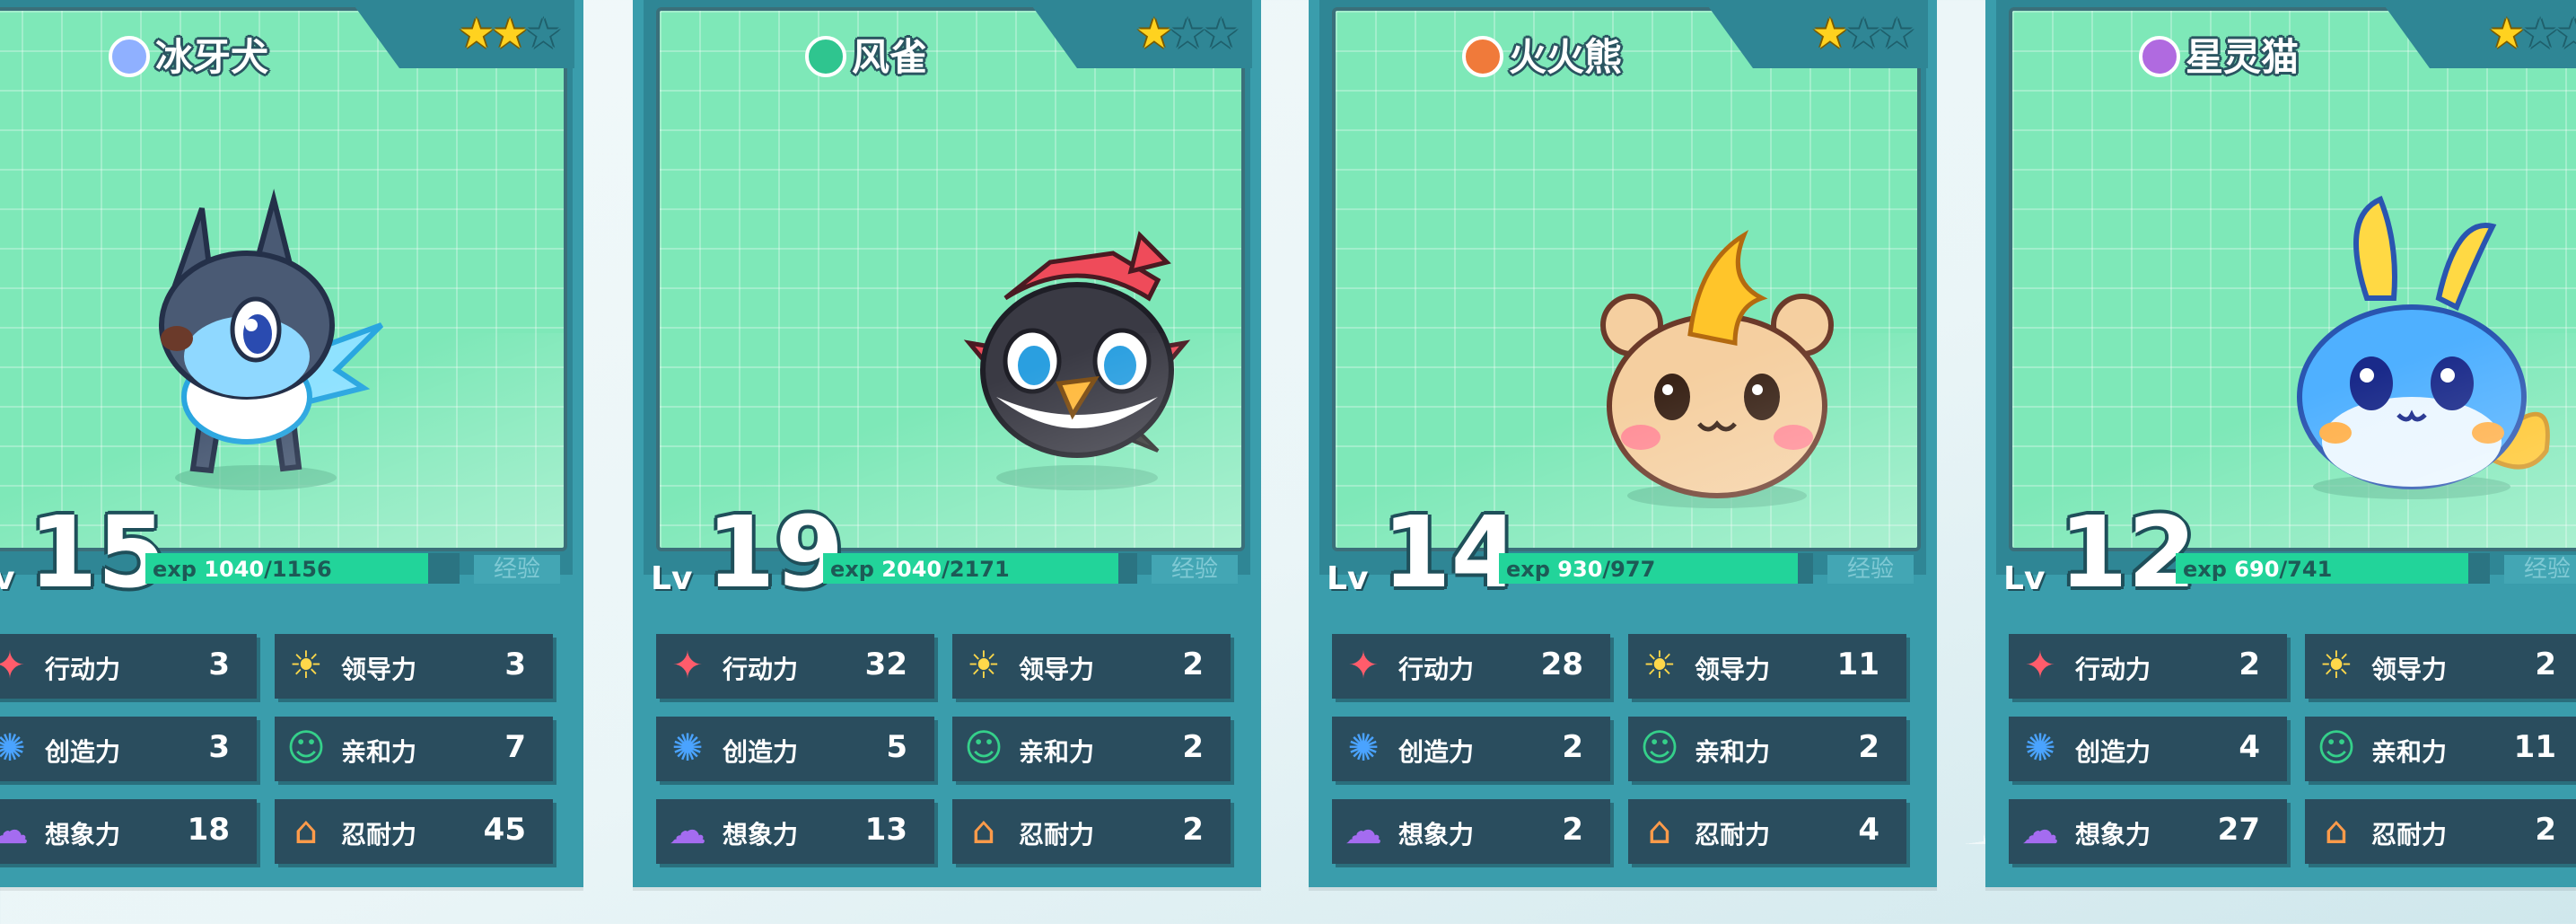 Image resolution: width=2576 pixels, height=924 pixels. What do you see at coordinates (885, 830) in the screenshot?
I see `stat-value: 13` at bounding box center [885, 830].